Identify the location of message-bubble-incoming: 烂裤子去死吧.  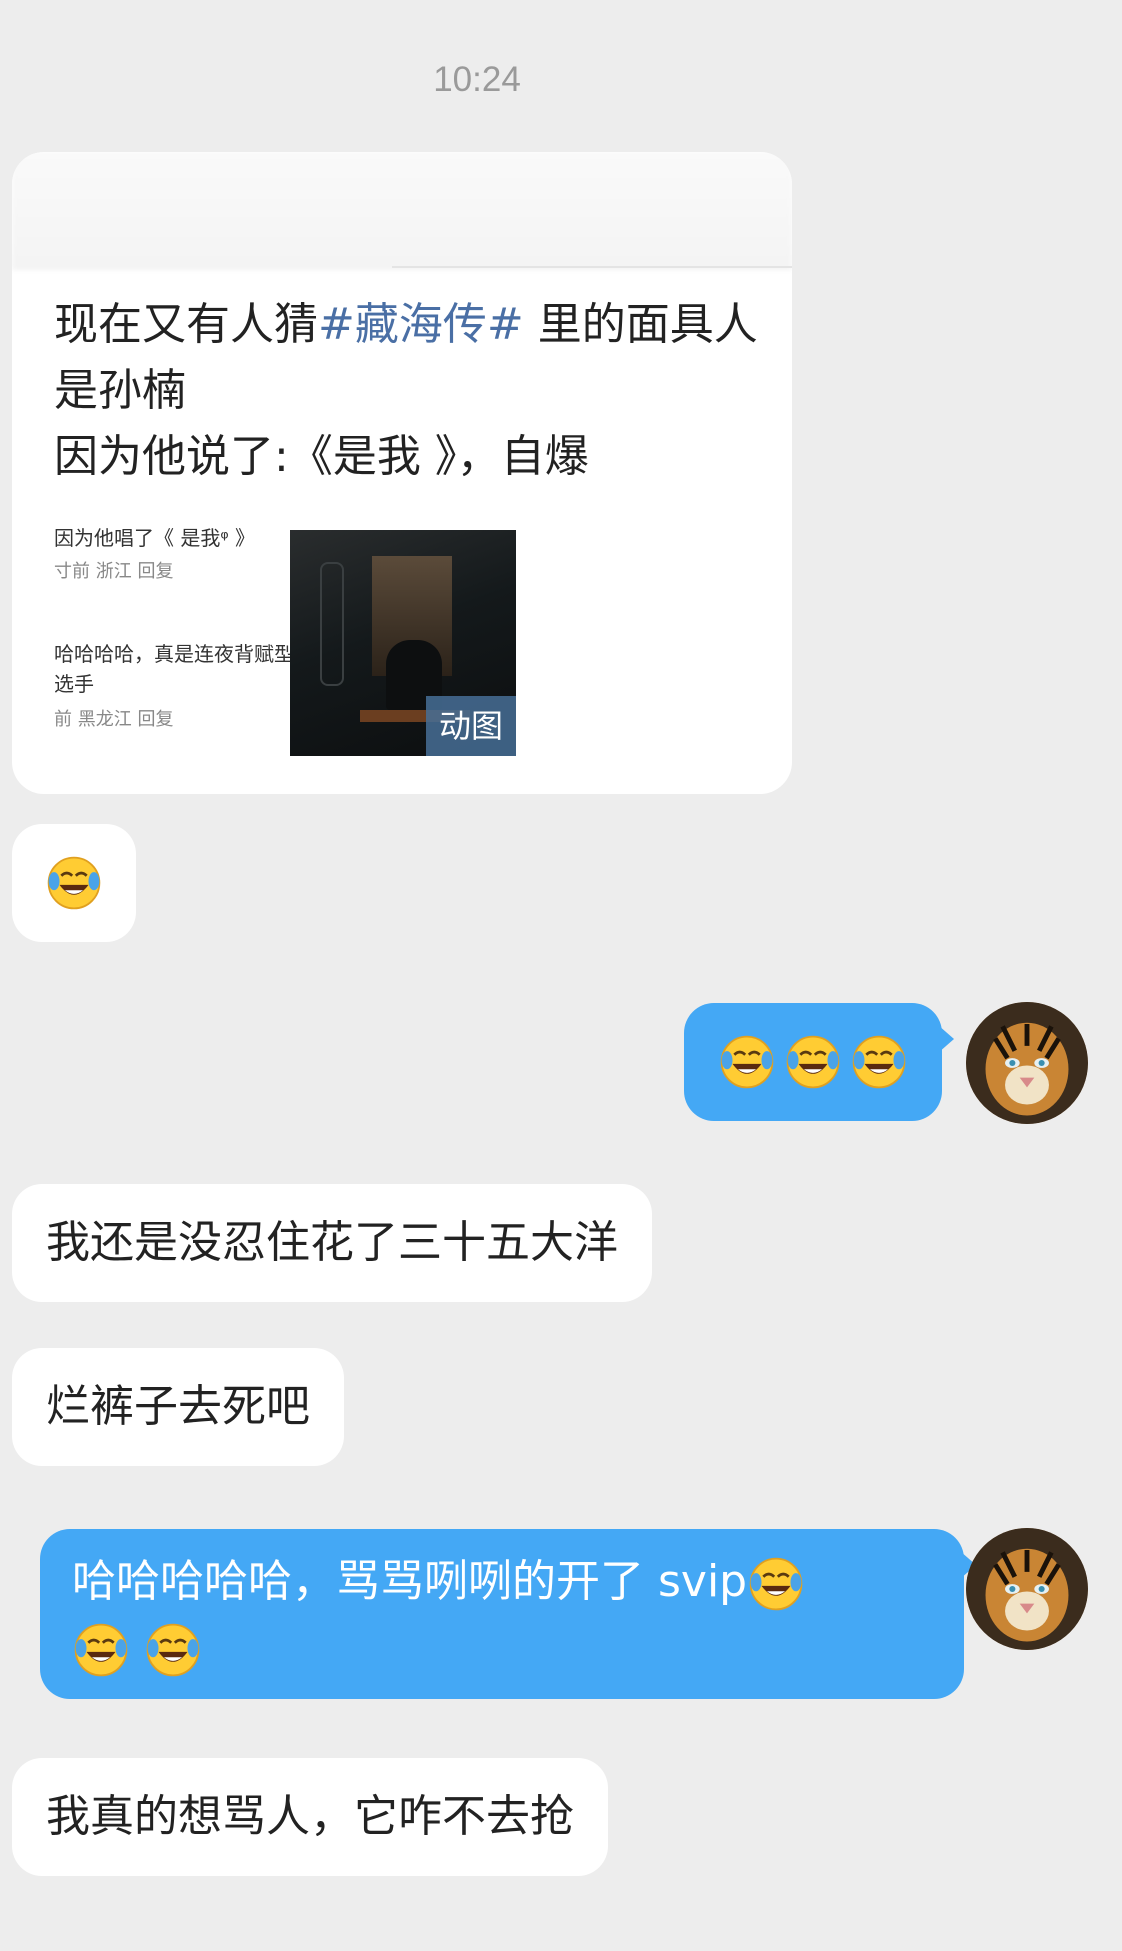
(178, 1407).